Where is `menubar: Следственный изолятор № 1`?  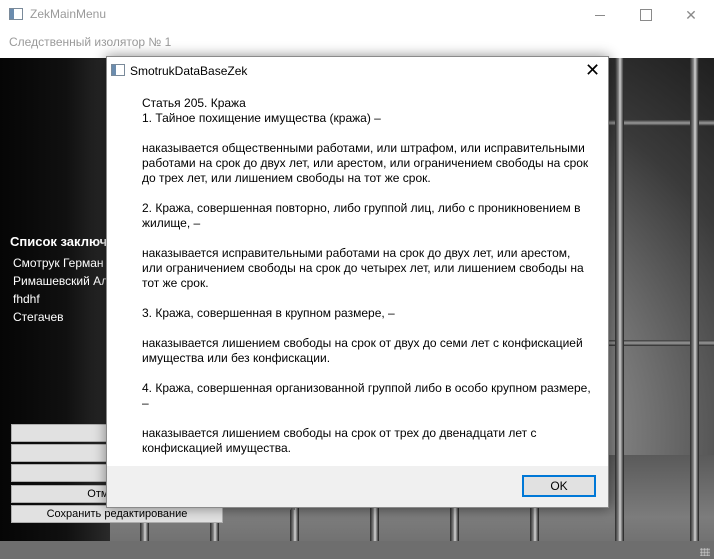
menubar: Следственный изолятор № 1 is located at coordinates (357, 42).